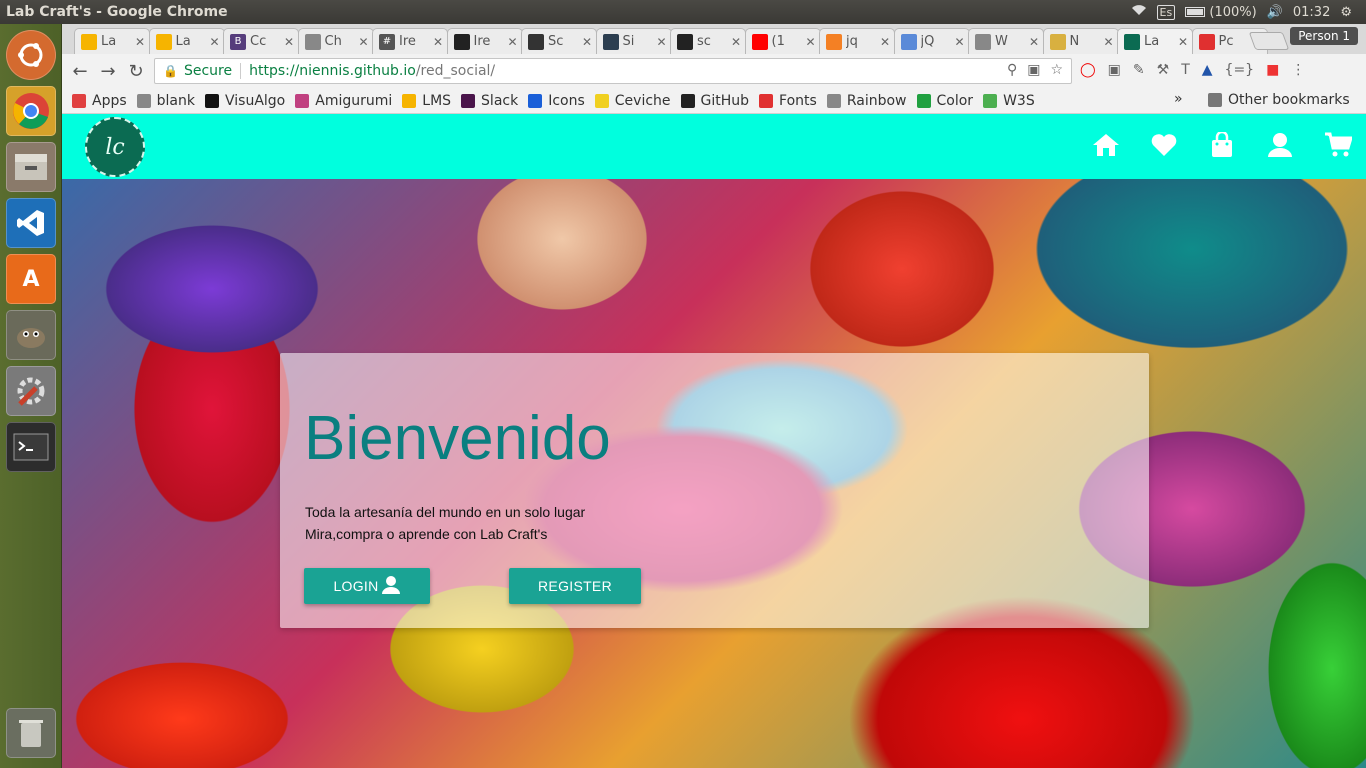  What do you see at coordinates (708, 41) in the screenshot?
I see `browser-tab: sc ✕` at bounding box center [708, 41].